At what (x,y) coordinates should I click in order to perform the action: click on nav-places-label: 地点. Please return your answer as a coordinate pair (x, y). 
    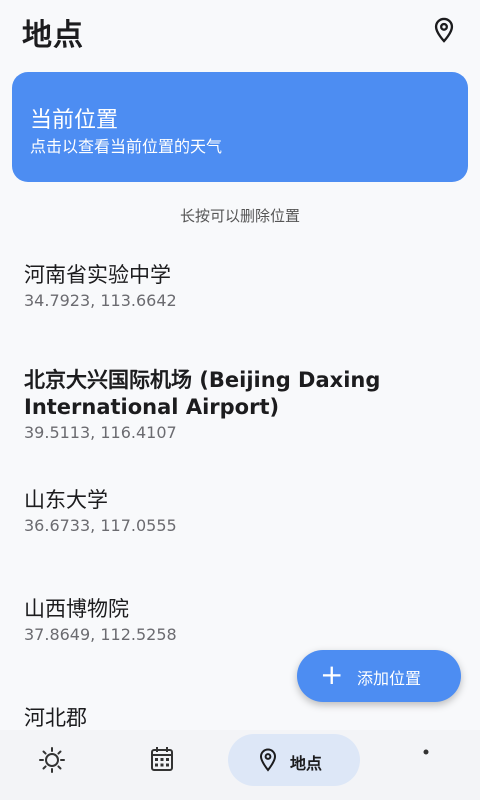
    Looking at the image, I should click on (306, 763).